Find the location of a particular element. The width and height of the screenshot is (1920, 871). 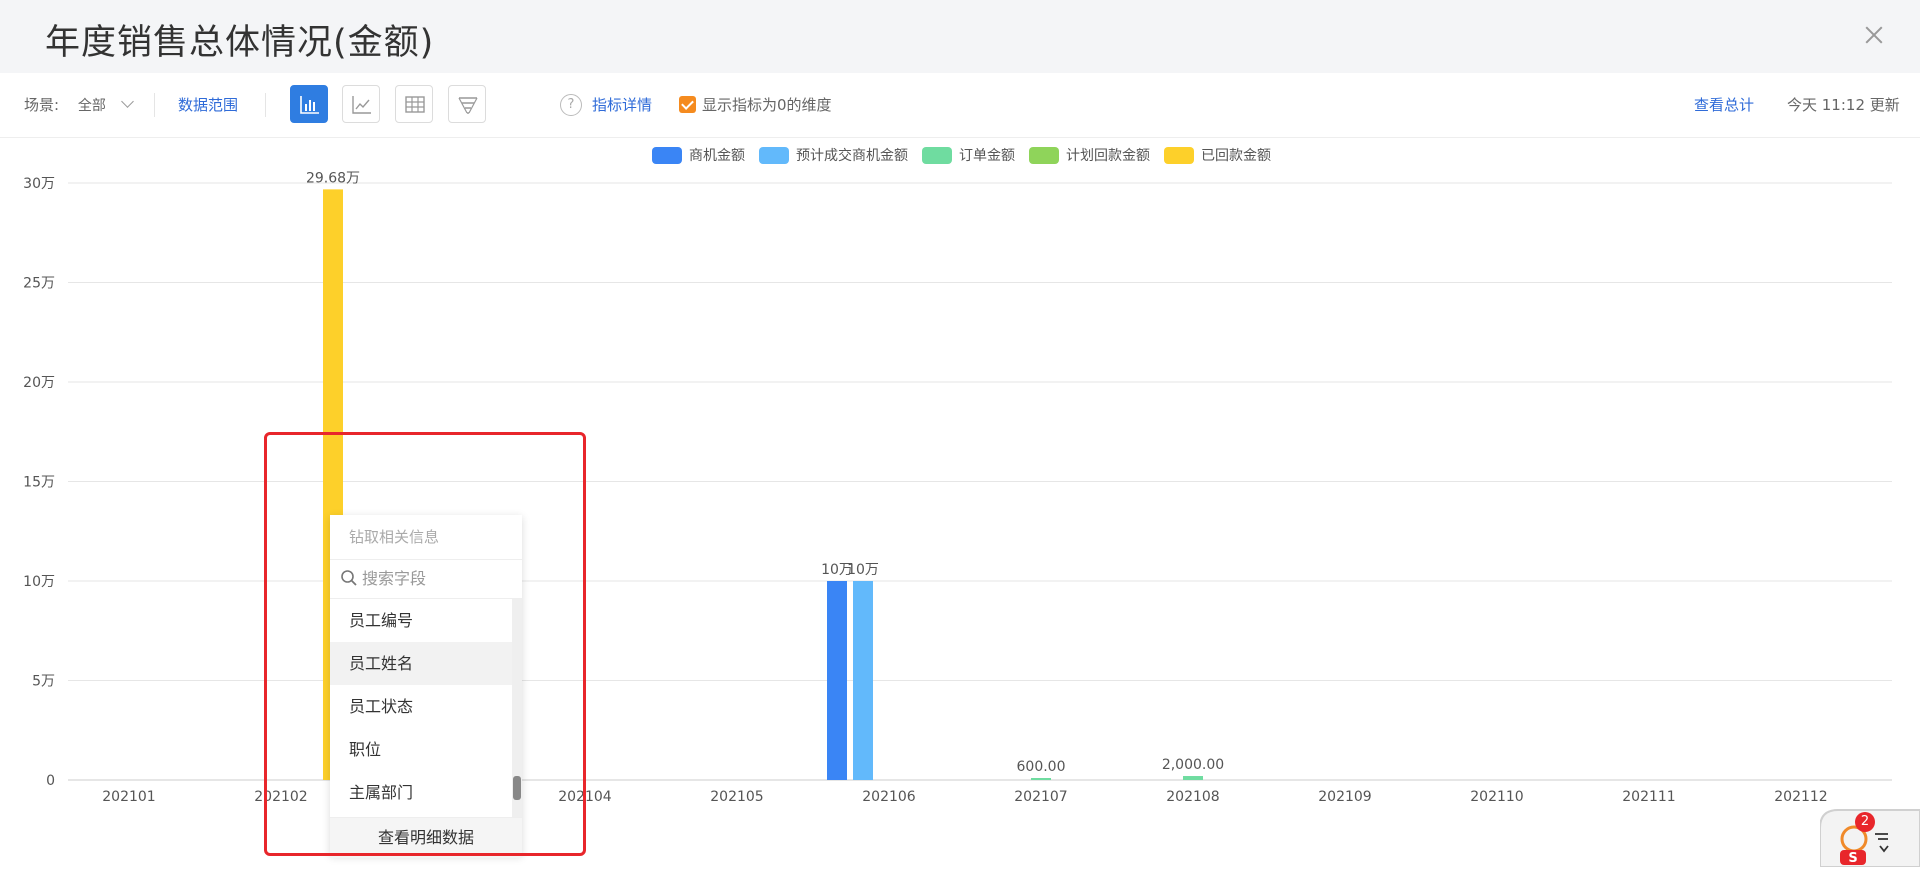

x-tick-label: 202111 is located at coordinates (1648, 797).